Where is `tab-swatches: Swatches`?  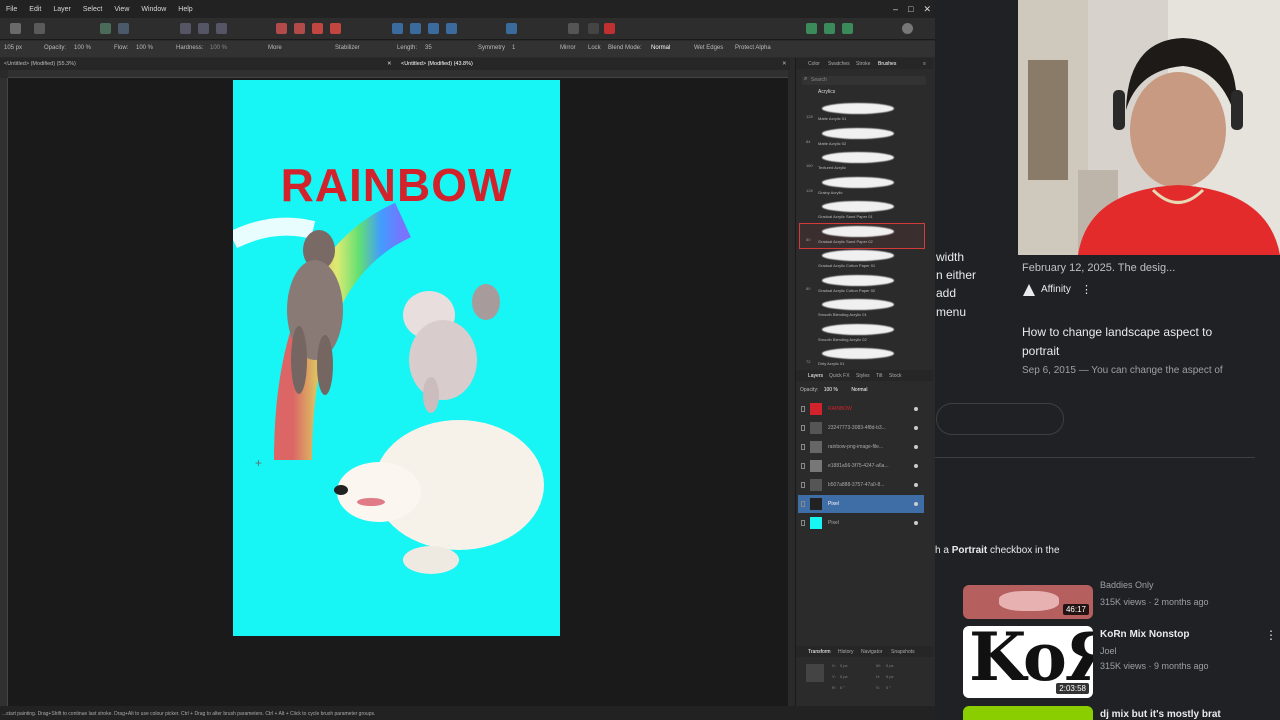
tab-swatches: Swatches is located at coordinates (839, 64).